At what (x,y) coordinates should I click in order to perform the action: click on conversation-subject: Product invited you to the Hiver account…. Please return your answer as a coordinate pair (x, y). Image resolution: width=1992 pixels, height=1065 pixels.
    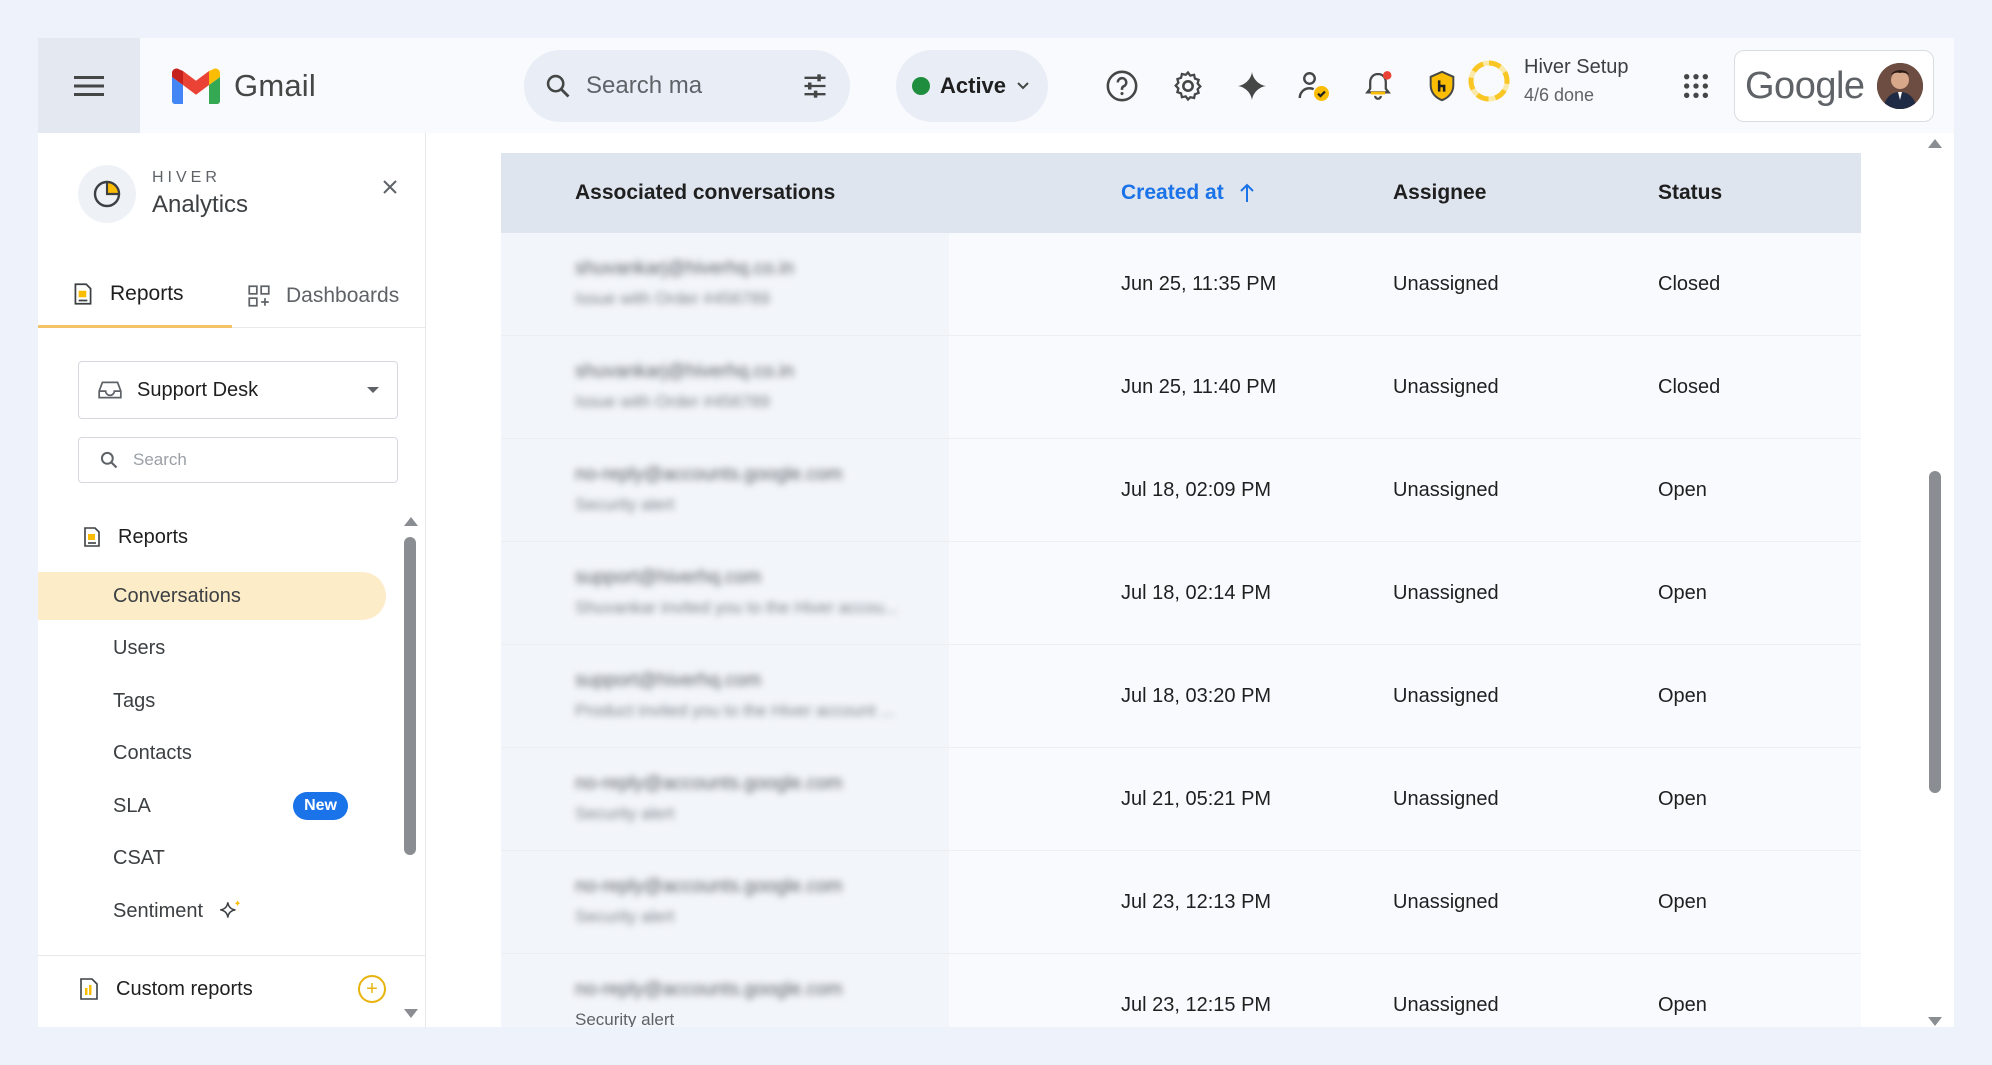
    Looking at the image, I should click on (735, 710).